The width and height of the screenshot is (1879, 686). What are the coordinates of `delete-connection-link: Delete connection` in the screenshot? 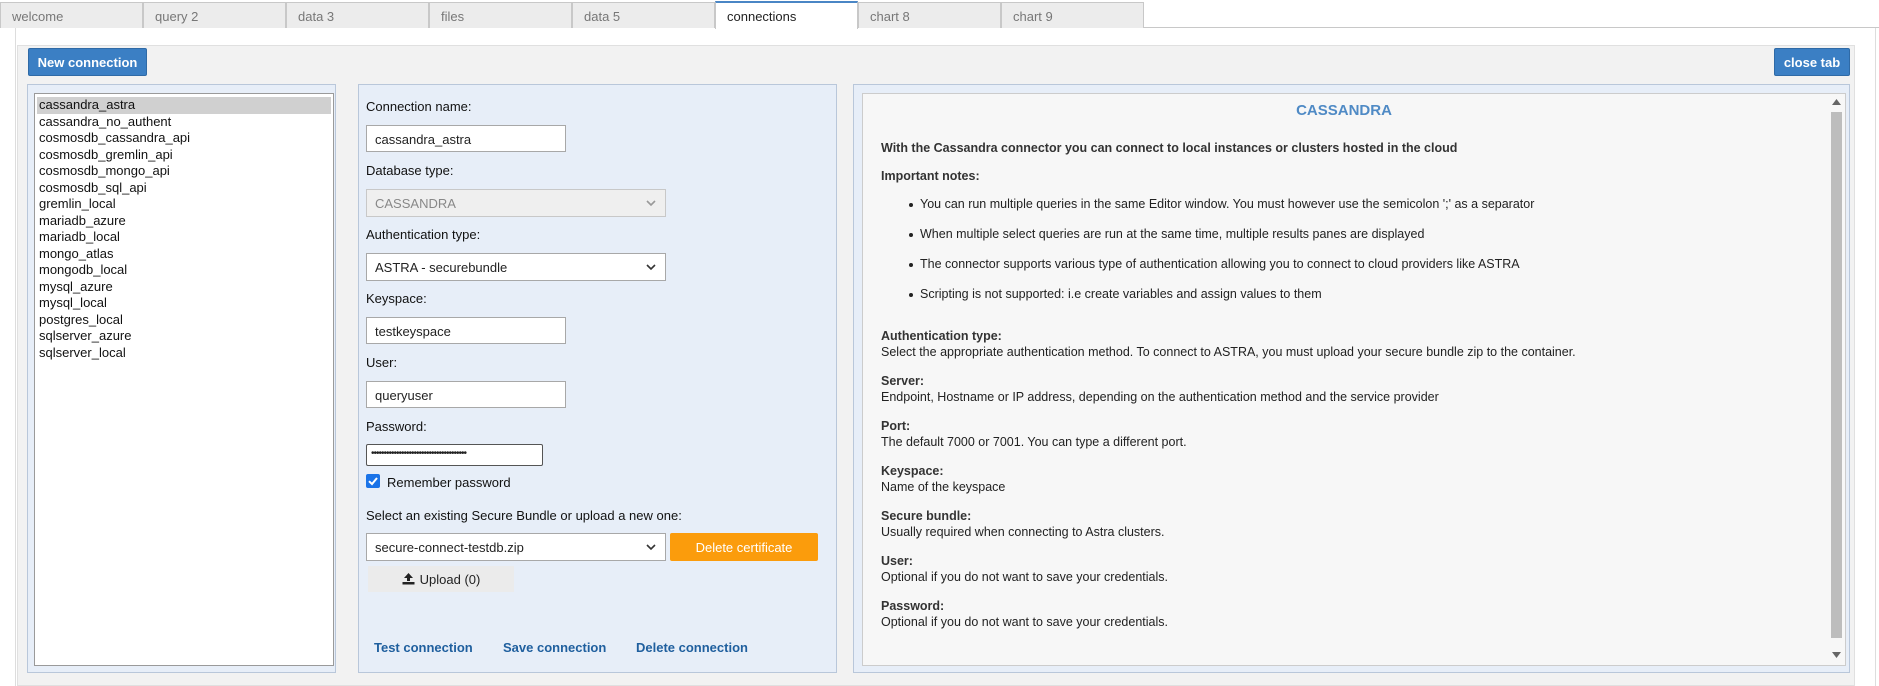 It's located at (692, 647).